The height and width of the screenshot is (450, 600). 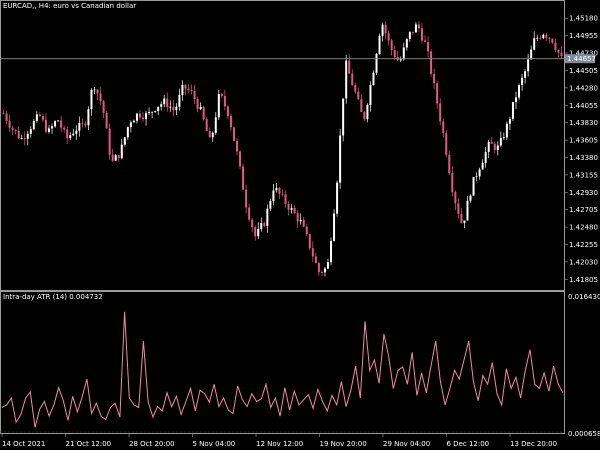 I want to click on indicator-axis-top: 0.016430, so click(x=584, y=297).